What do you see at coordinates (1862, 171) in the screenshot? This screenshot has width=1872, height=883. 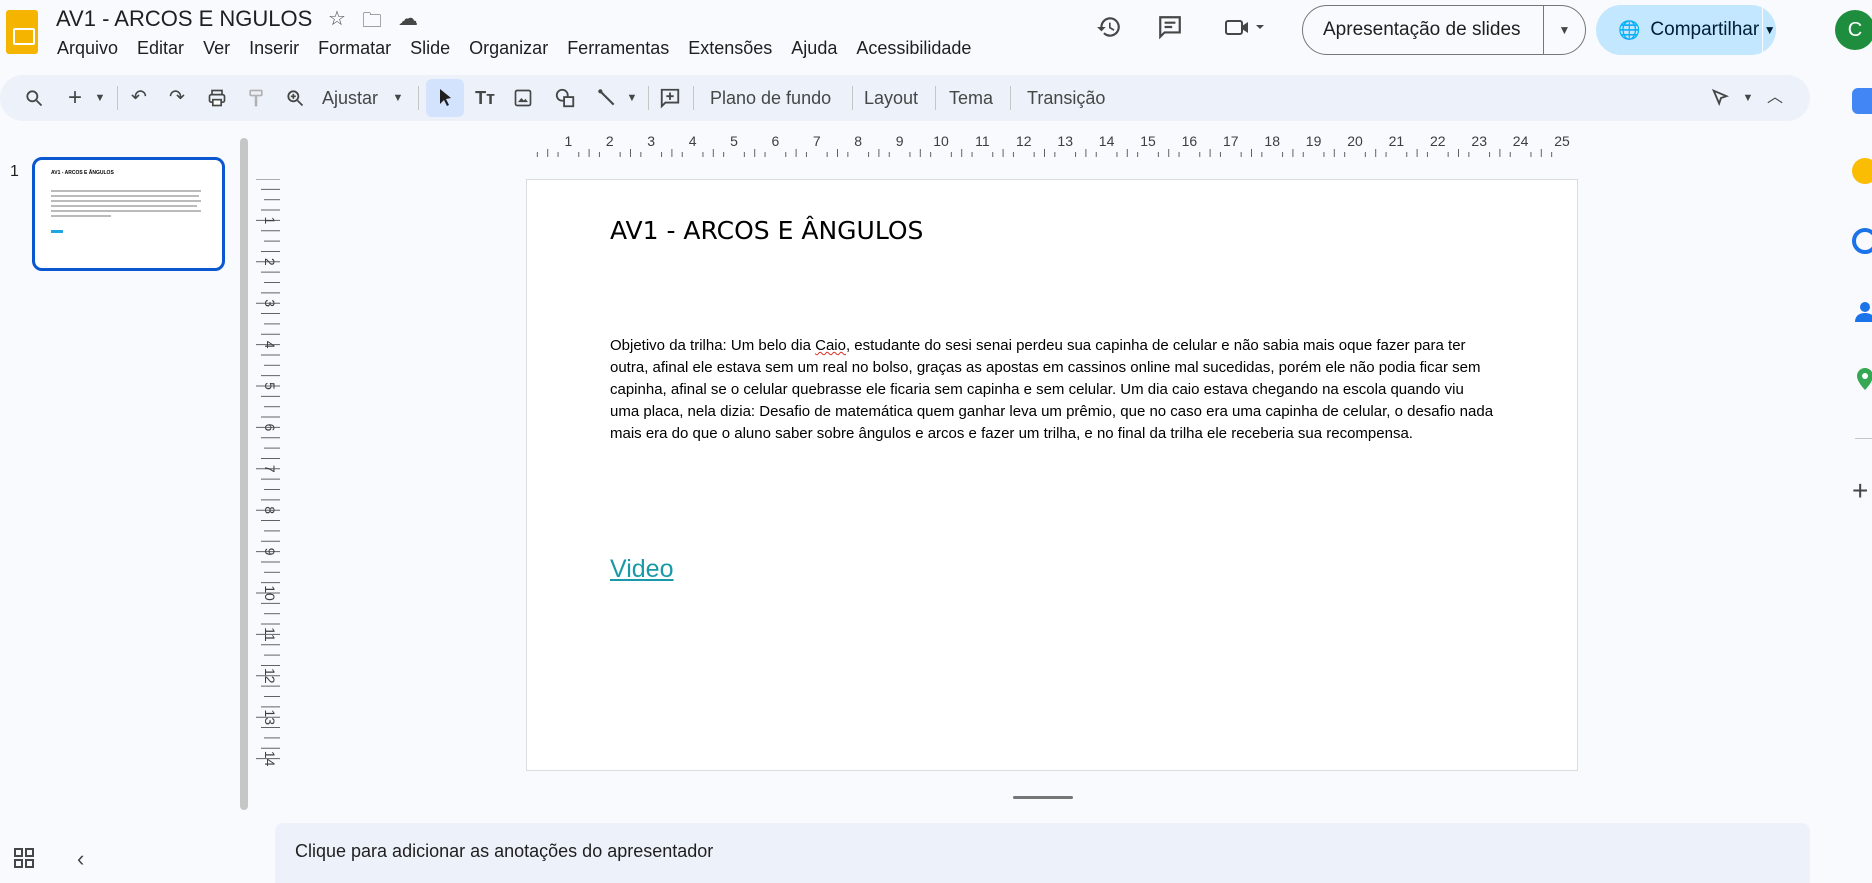 I see `keep-icon` at bounding box center [1862, 171].